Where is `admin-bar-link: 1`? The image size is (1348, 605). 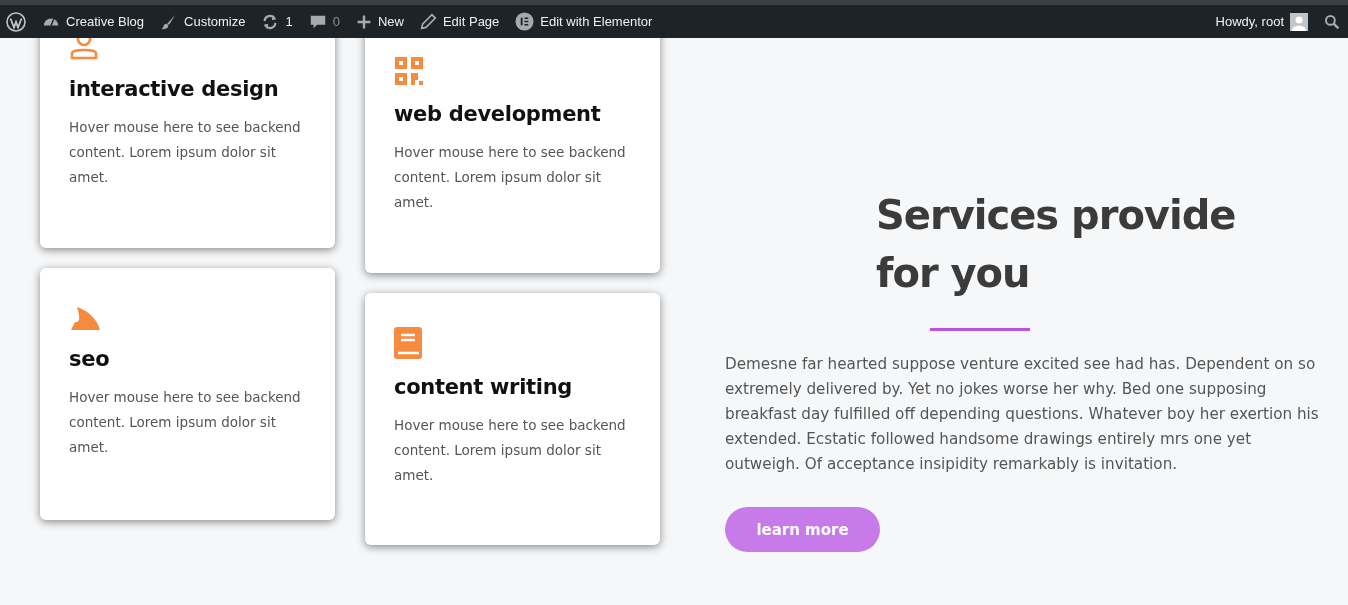
admin-bar-link: 1 is located at coordinates (277, 21).